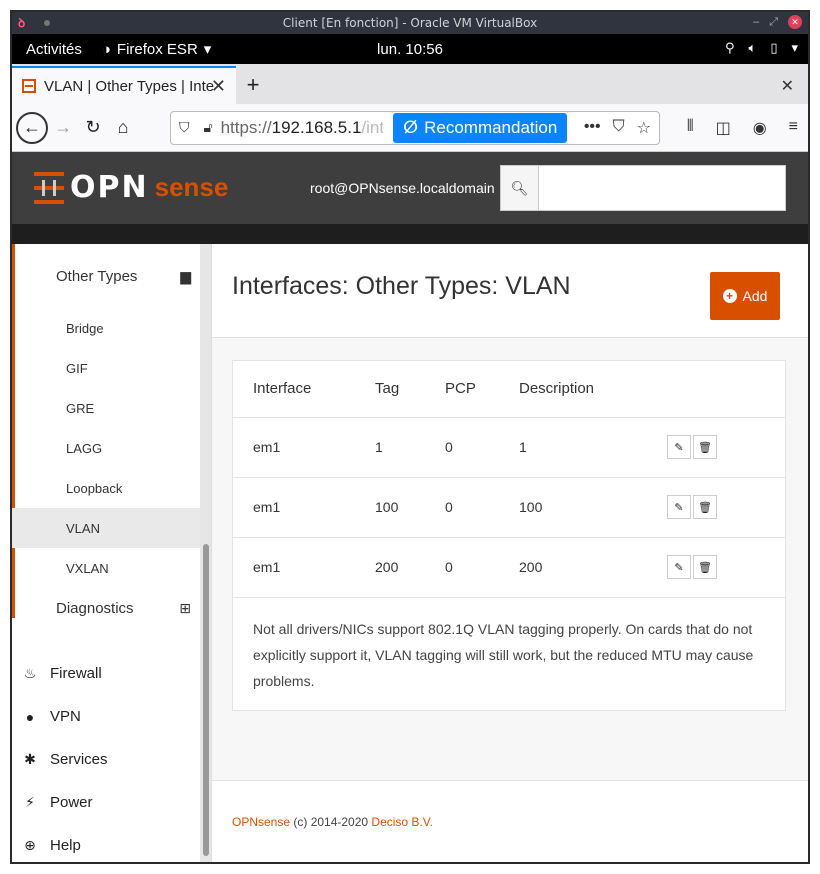 The width and height of the screenshot is (820, 874). What do you see at coordinates (49, 187) in the screenshot?
I see `opnsense-logo-icon` at bounding box center [49, 187].